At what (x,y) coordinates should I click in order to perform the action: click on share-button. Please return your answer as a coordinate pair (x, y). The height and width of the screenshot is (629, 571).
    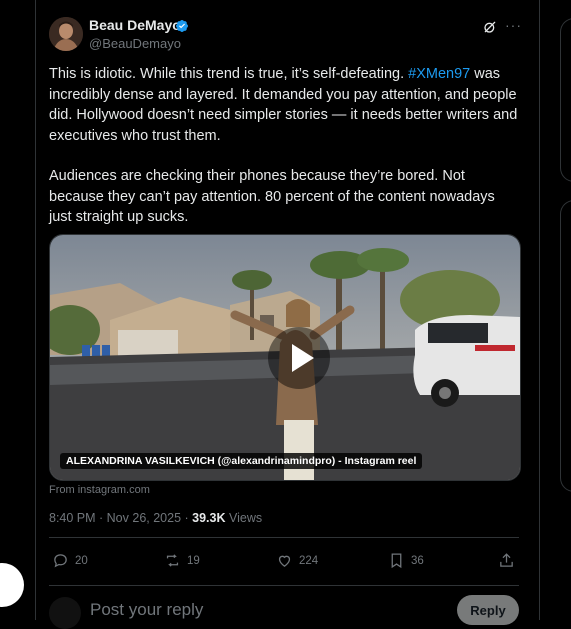
    Looking at the image, I should click on (506, 560).